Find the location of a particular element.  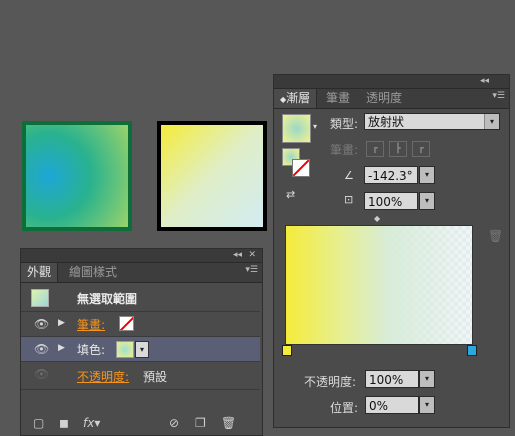

type-label: 類型: is located at coordinates (344, 124).